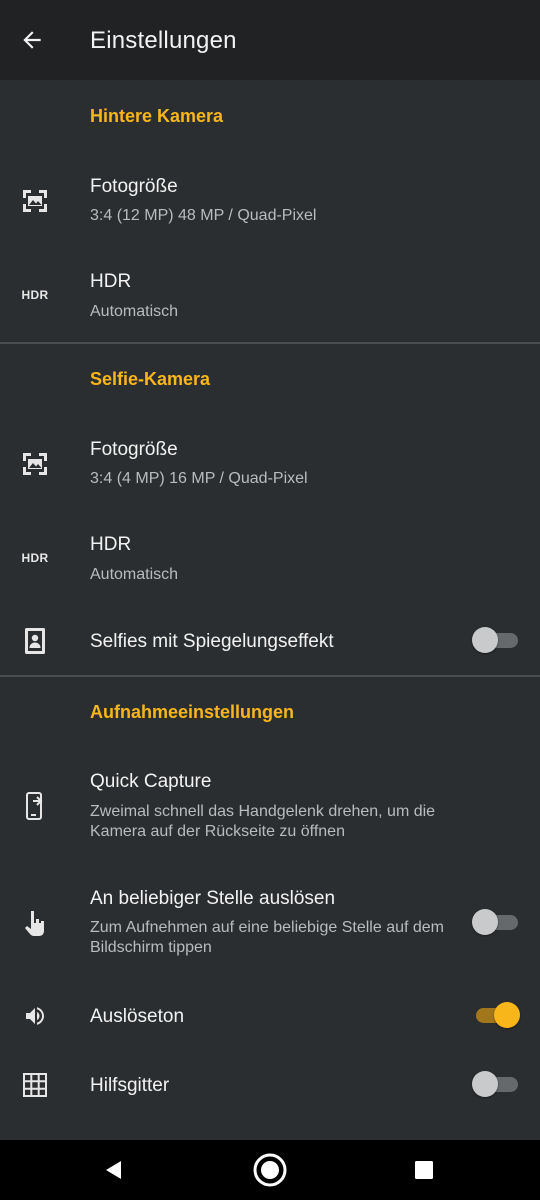 The image size is (540, 1200). I want to click on arrow-back-icon, so click(32, 40).